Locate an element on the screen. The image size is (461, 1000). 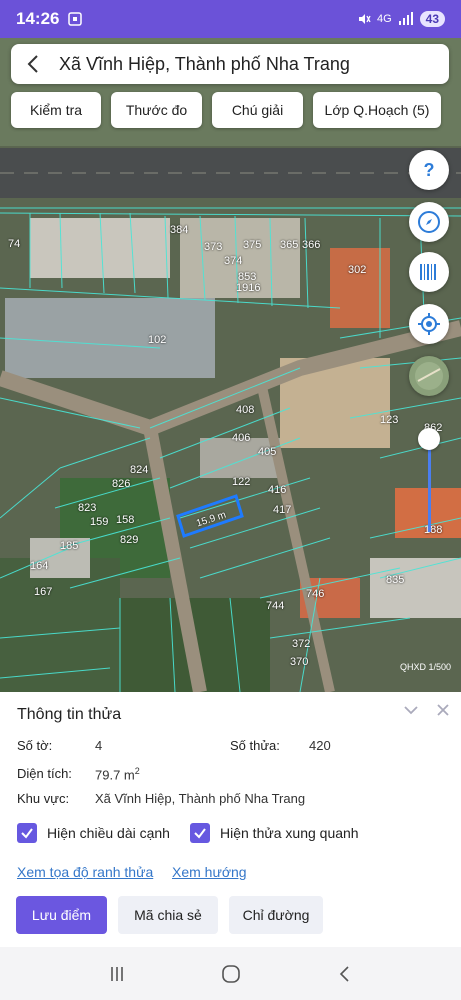
search-bar: Xã Vĩnh Hiệp, Thành phố Nha Trang is located at coordinates (230, 64).